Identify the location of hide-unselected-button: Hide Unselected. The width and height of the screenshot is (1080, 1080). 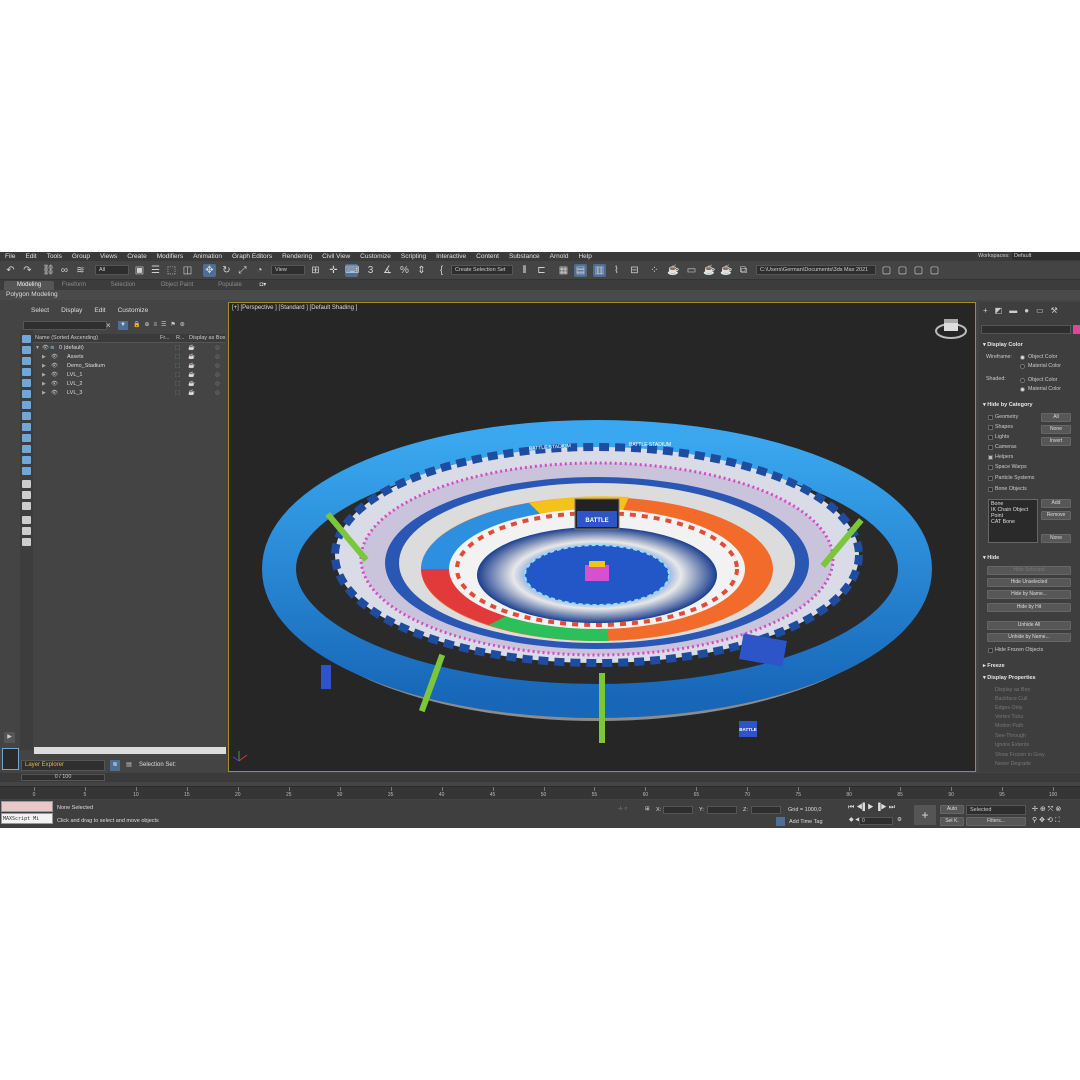
(1029, 582).